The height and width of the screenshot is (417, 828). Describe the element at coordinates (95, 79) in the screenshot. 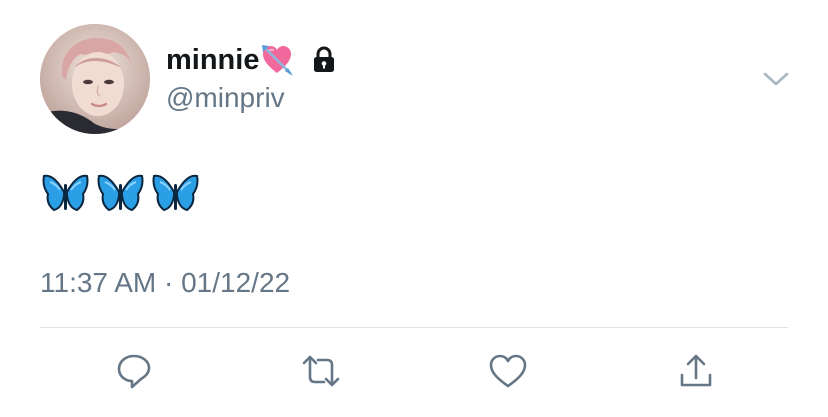

I see `avatar` at that location.